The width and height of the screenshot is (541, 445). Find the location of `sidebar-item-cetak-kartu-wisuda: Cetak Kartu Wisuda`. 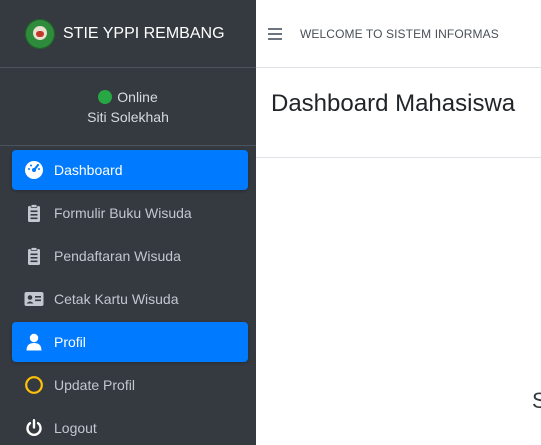

sidebar-item-cetak-kartu-wisuda: Cetak Kartu Wisuda is located at coordinates (130, 299).